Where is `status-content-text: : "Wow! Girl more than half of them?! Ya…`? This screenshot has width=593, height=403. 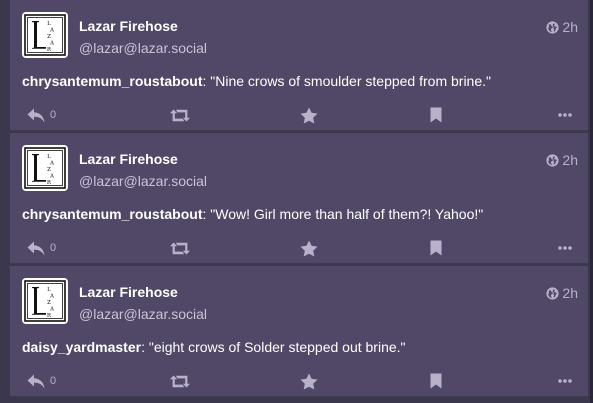
status-content-text: : "Wow! Girl more than half of them?! Ya… is located at coordinates (343, 214).